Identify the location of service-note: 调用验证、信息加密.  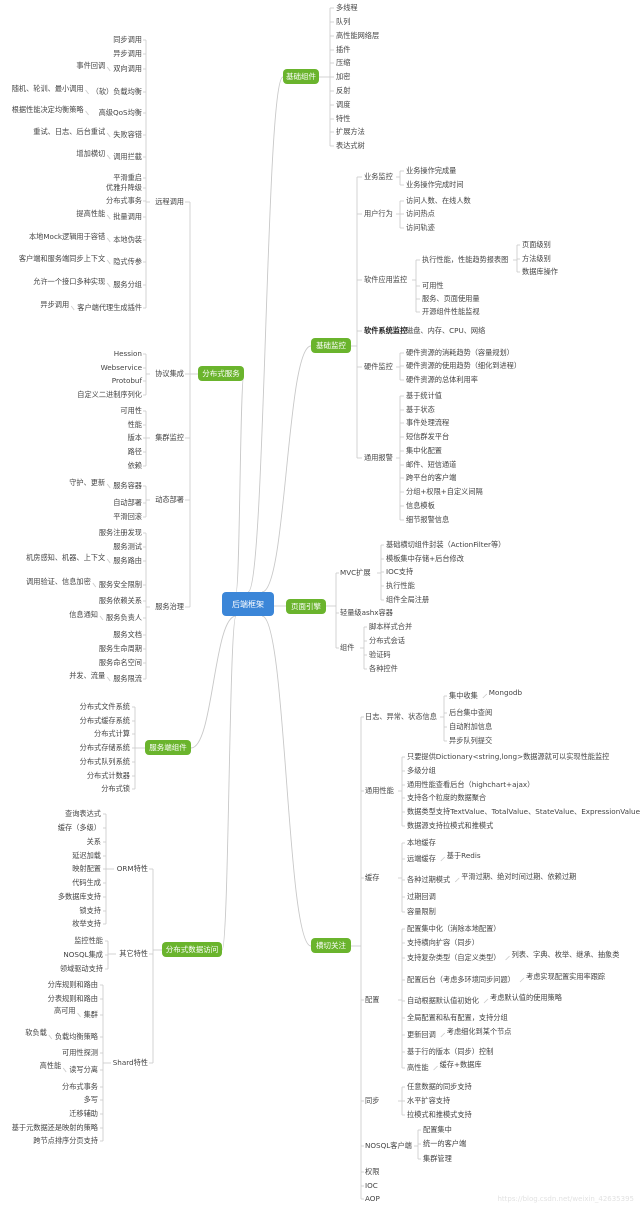
(58, 581).